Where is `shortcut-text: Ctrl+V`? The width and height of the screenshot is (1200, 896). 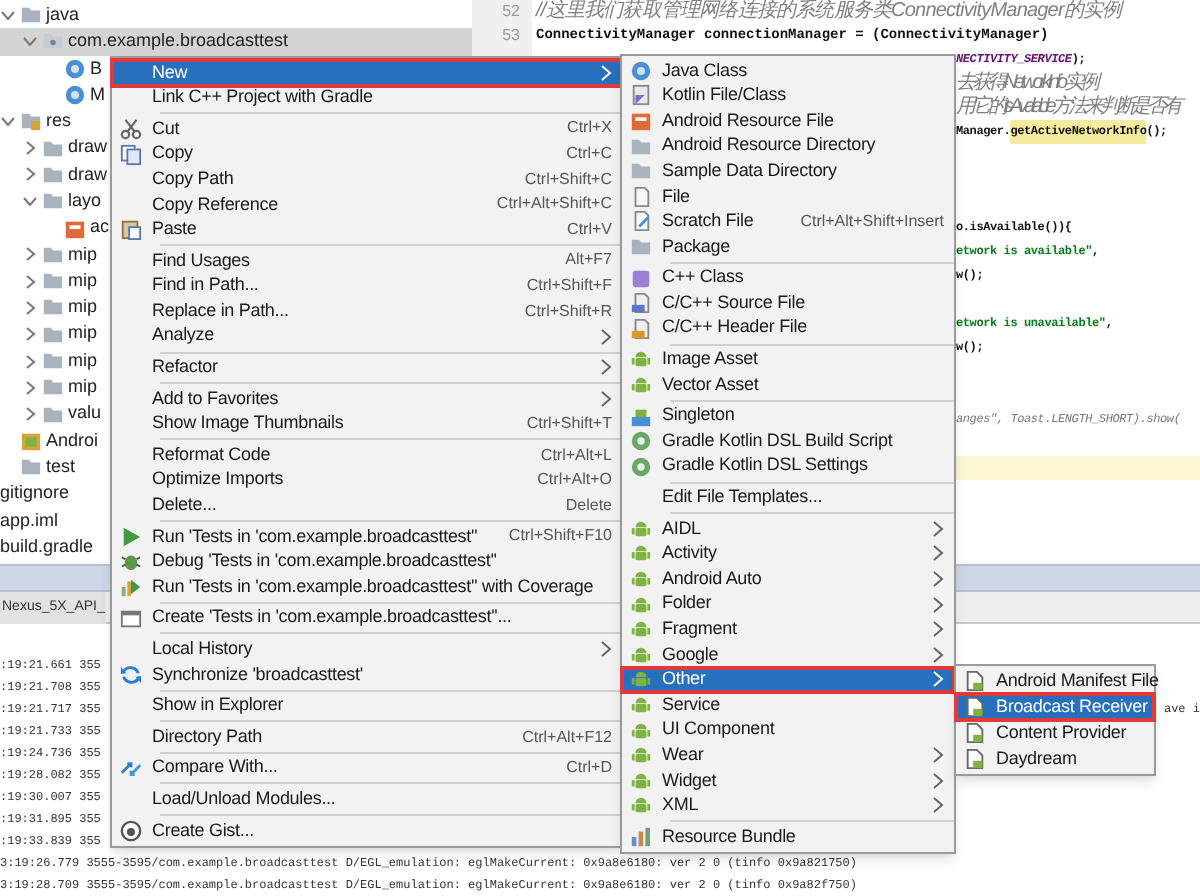 shortcut-text: Ctrl+V is located at coordinates (588, 229).